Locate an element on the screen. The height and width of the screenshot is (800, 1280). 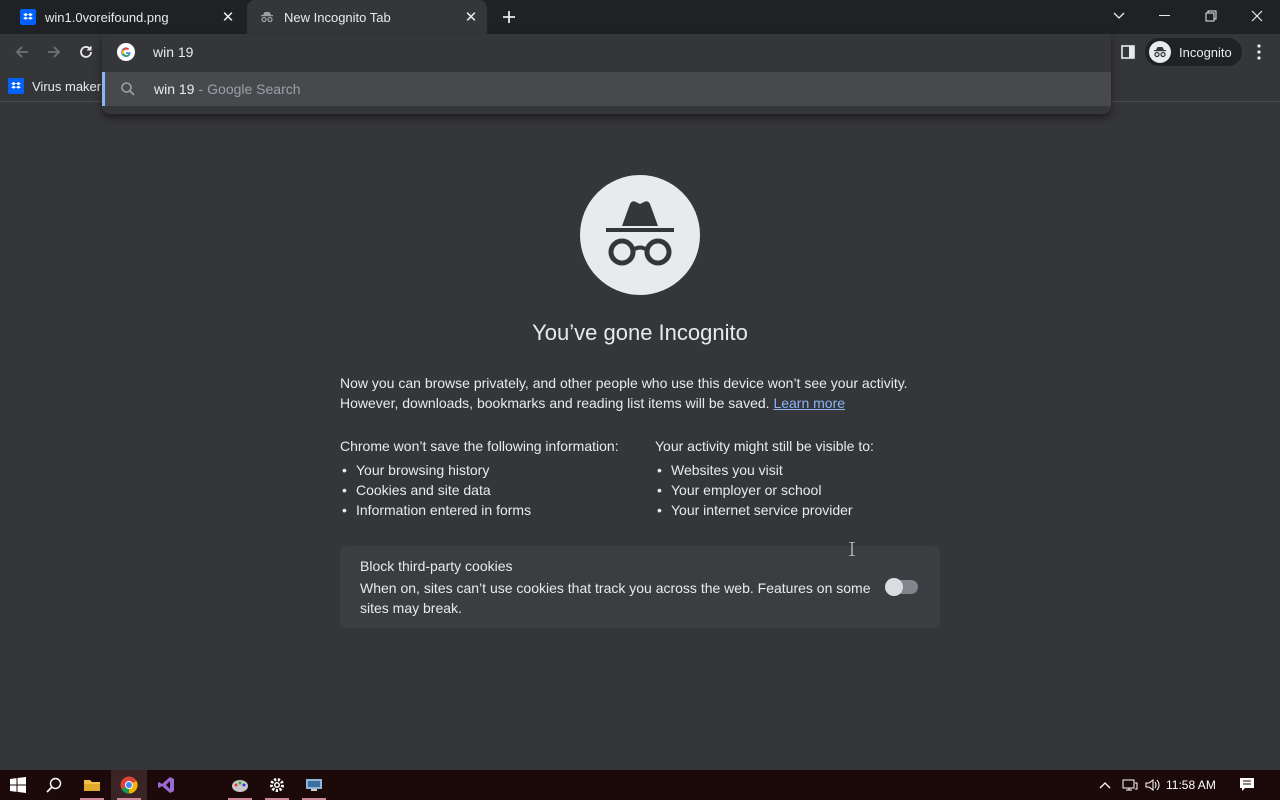
back-arrow-icon is located at coordinates (21, 52).